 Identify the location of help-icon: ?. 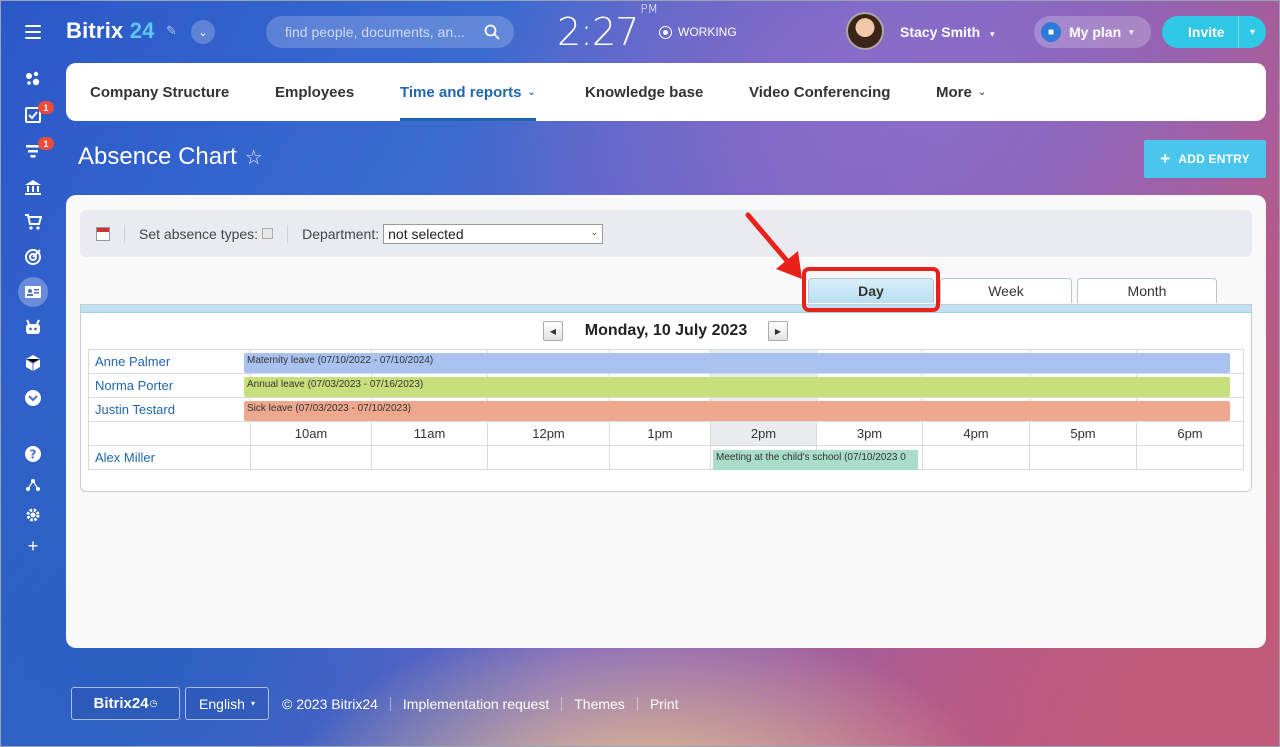
(33, 454).